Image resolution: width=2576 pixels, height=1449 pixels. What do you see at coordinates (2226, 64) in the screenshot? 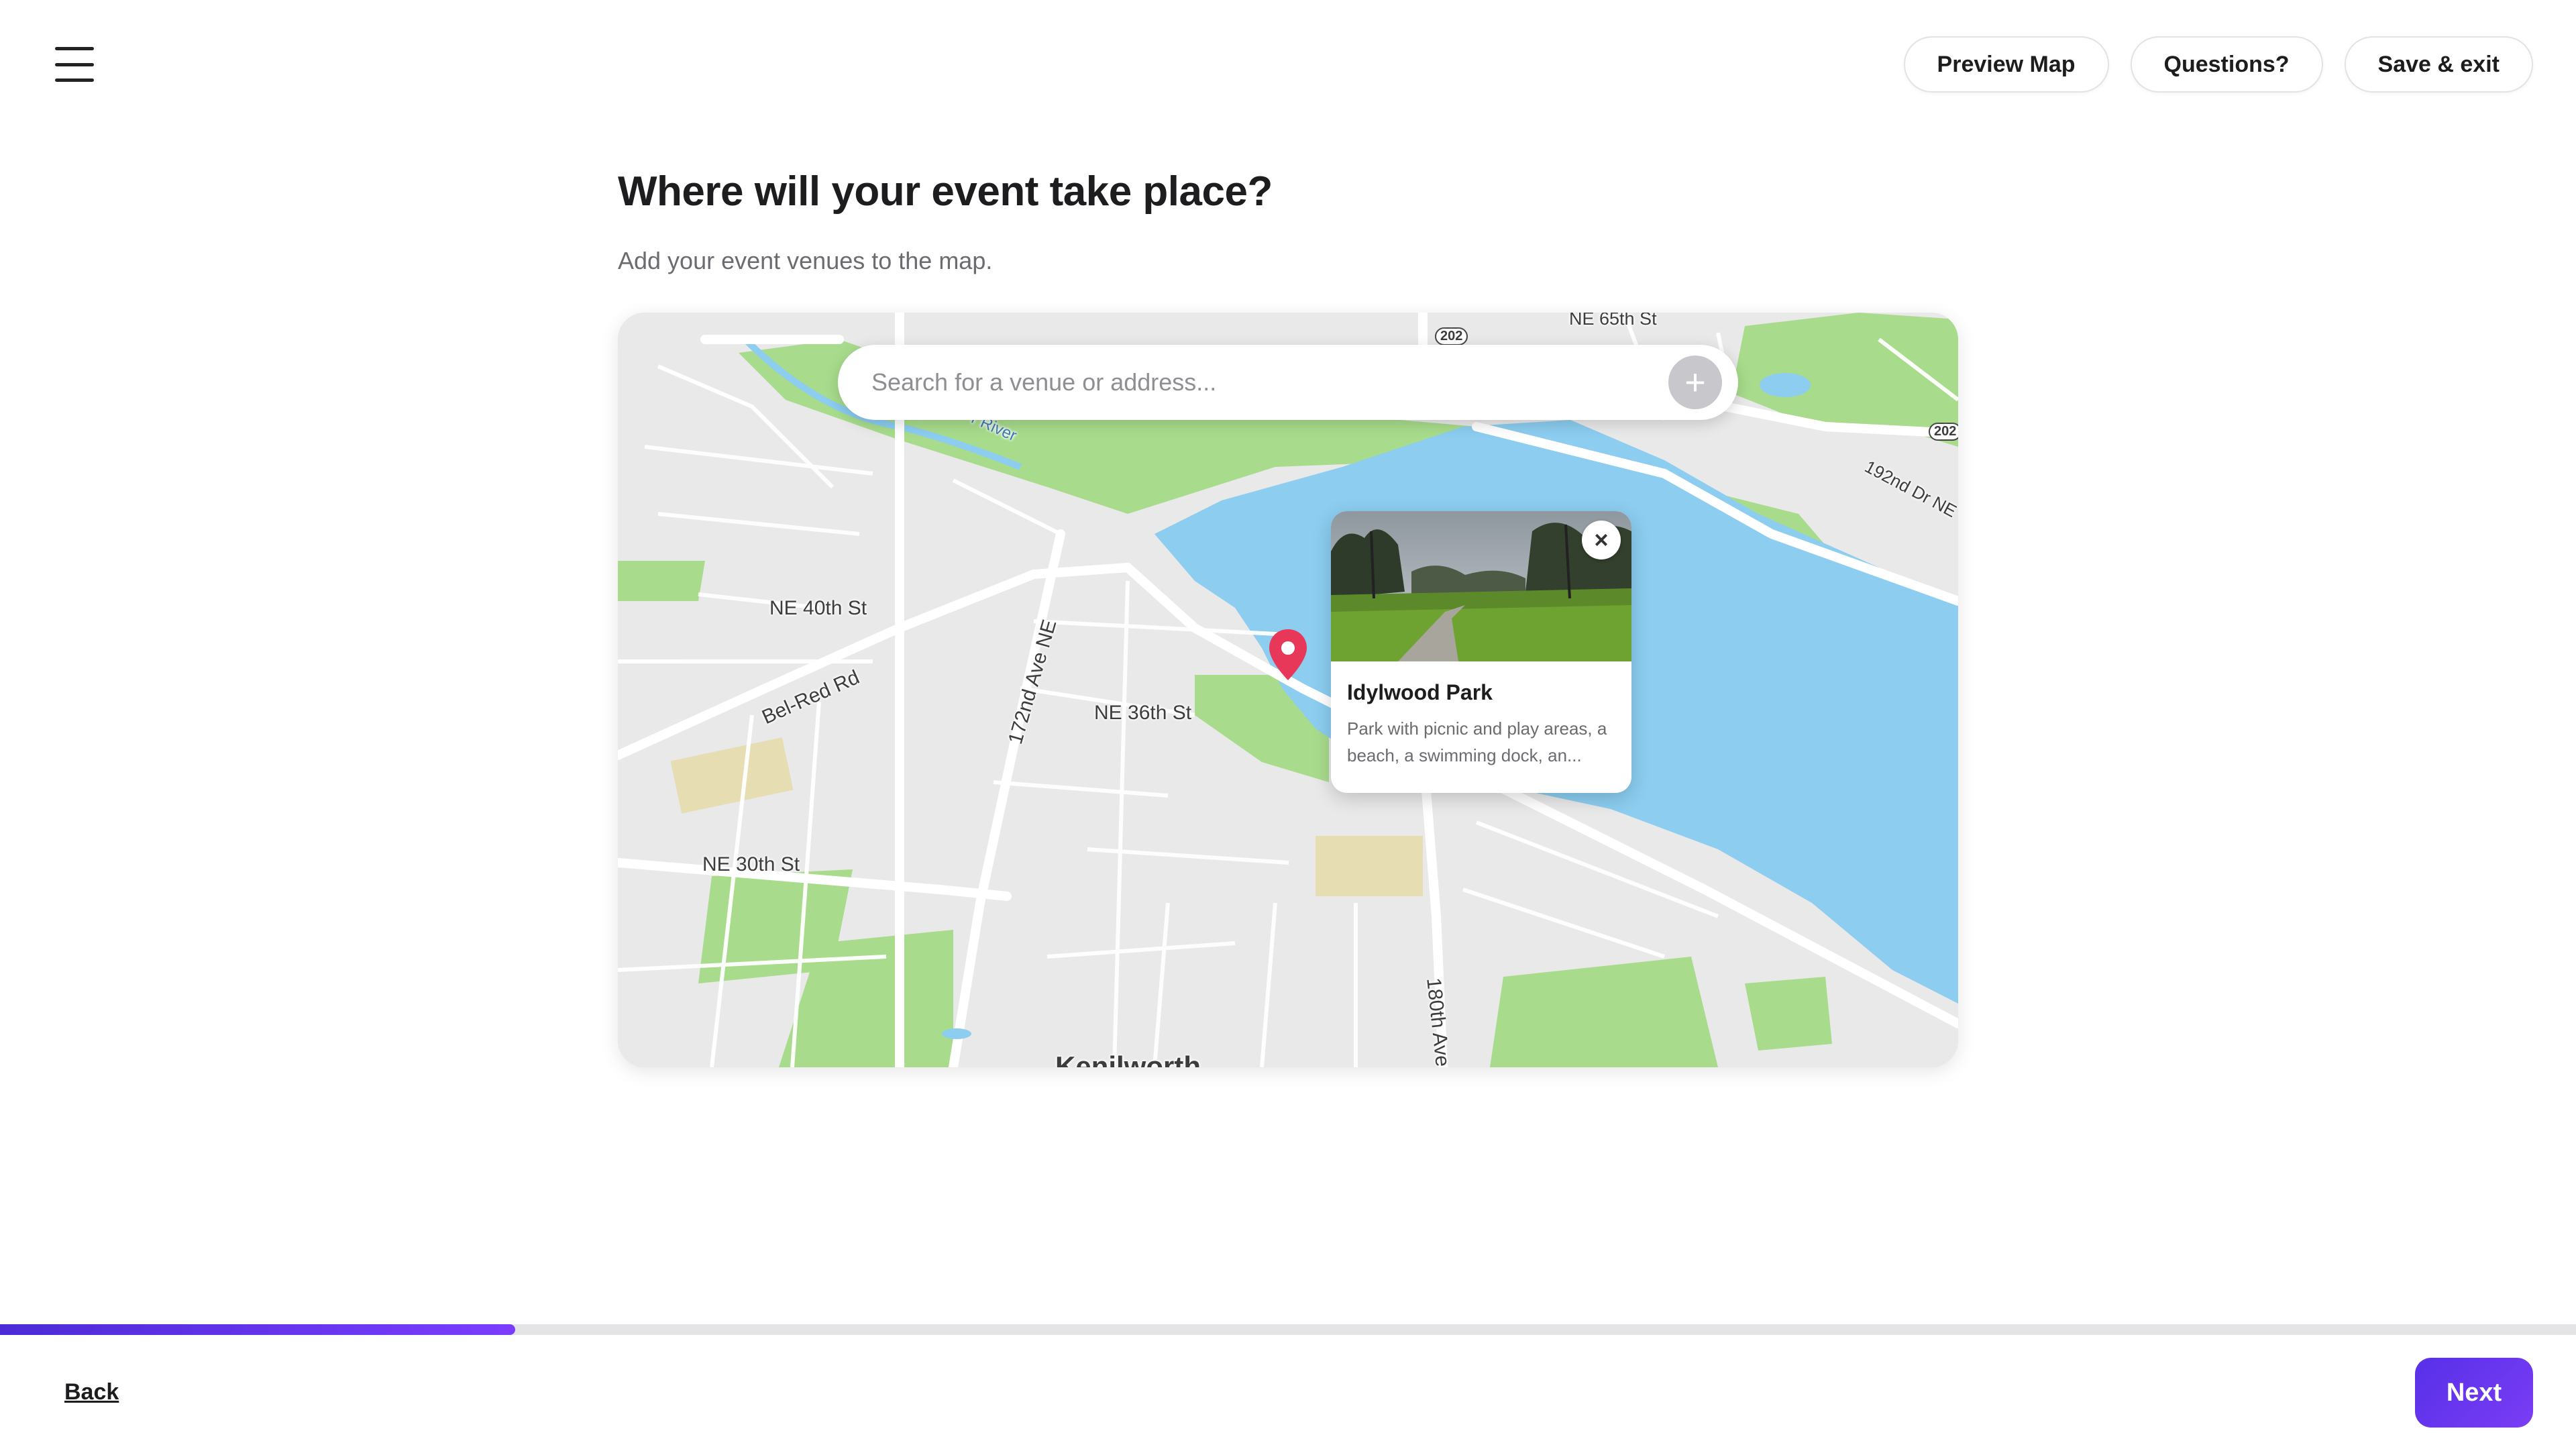
I see `questions-button: Questions?` at bounding box center [2226, 64].